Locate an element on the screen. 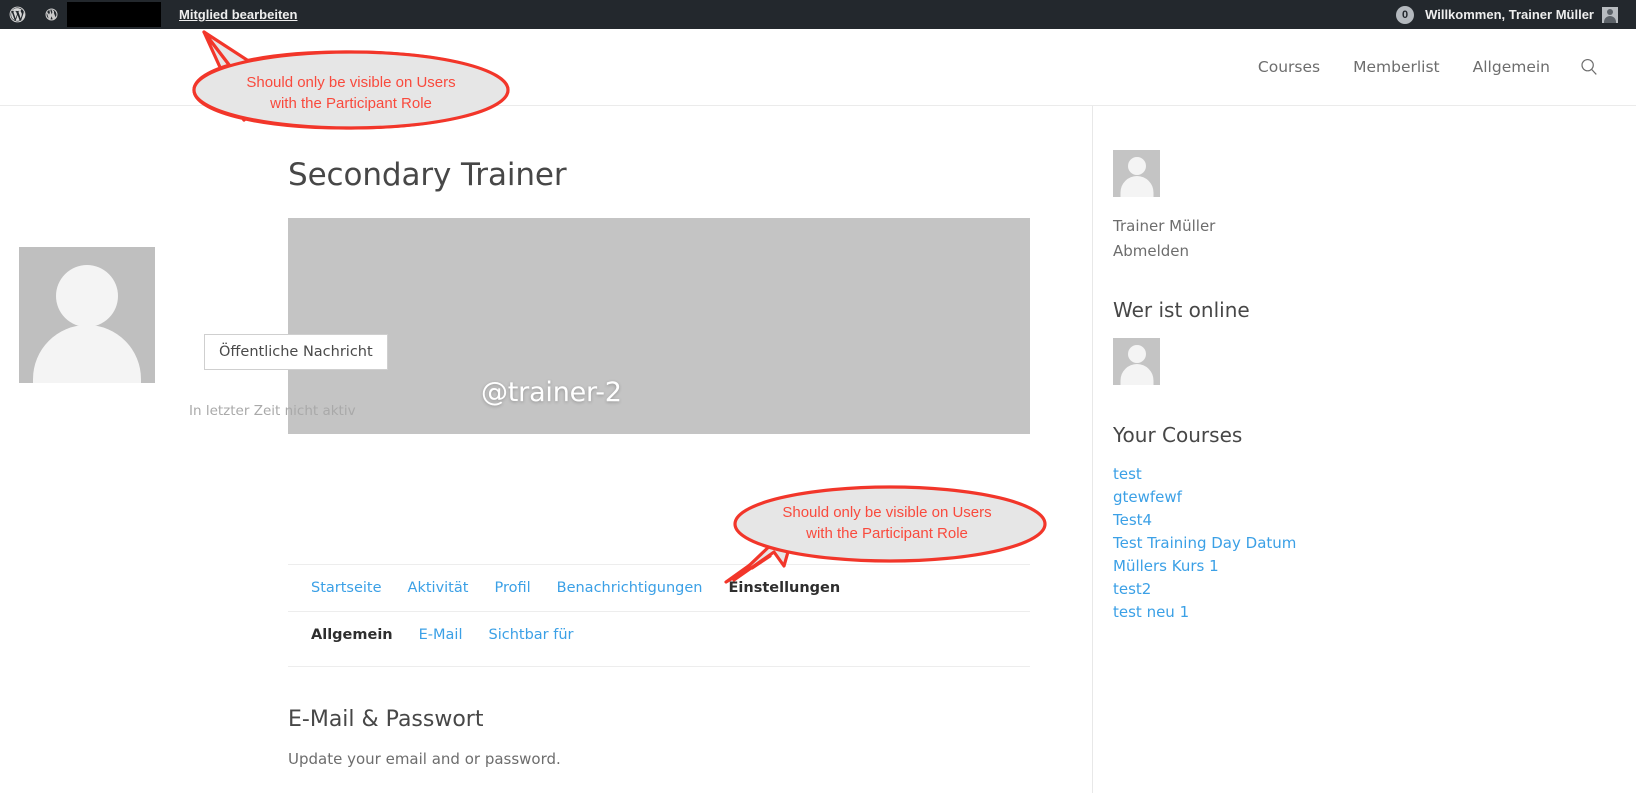  subtab-email: E-Mail is located at coordinates (441, 635).